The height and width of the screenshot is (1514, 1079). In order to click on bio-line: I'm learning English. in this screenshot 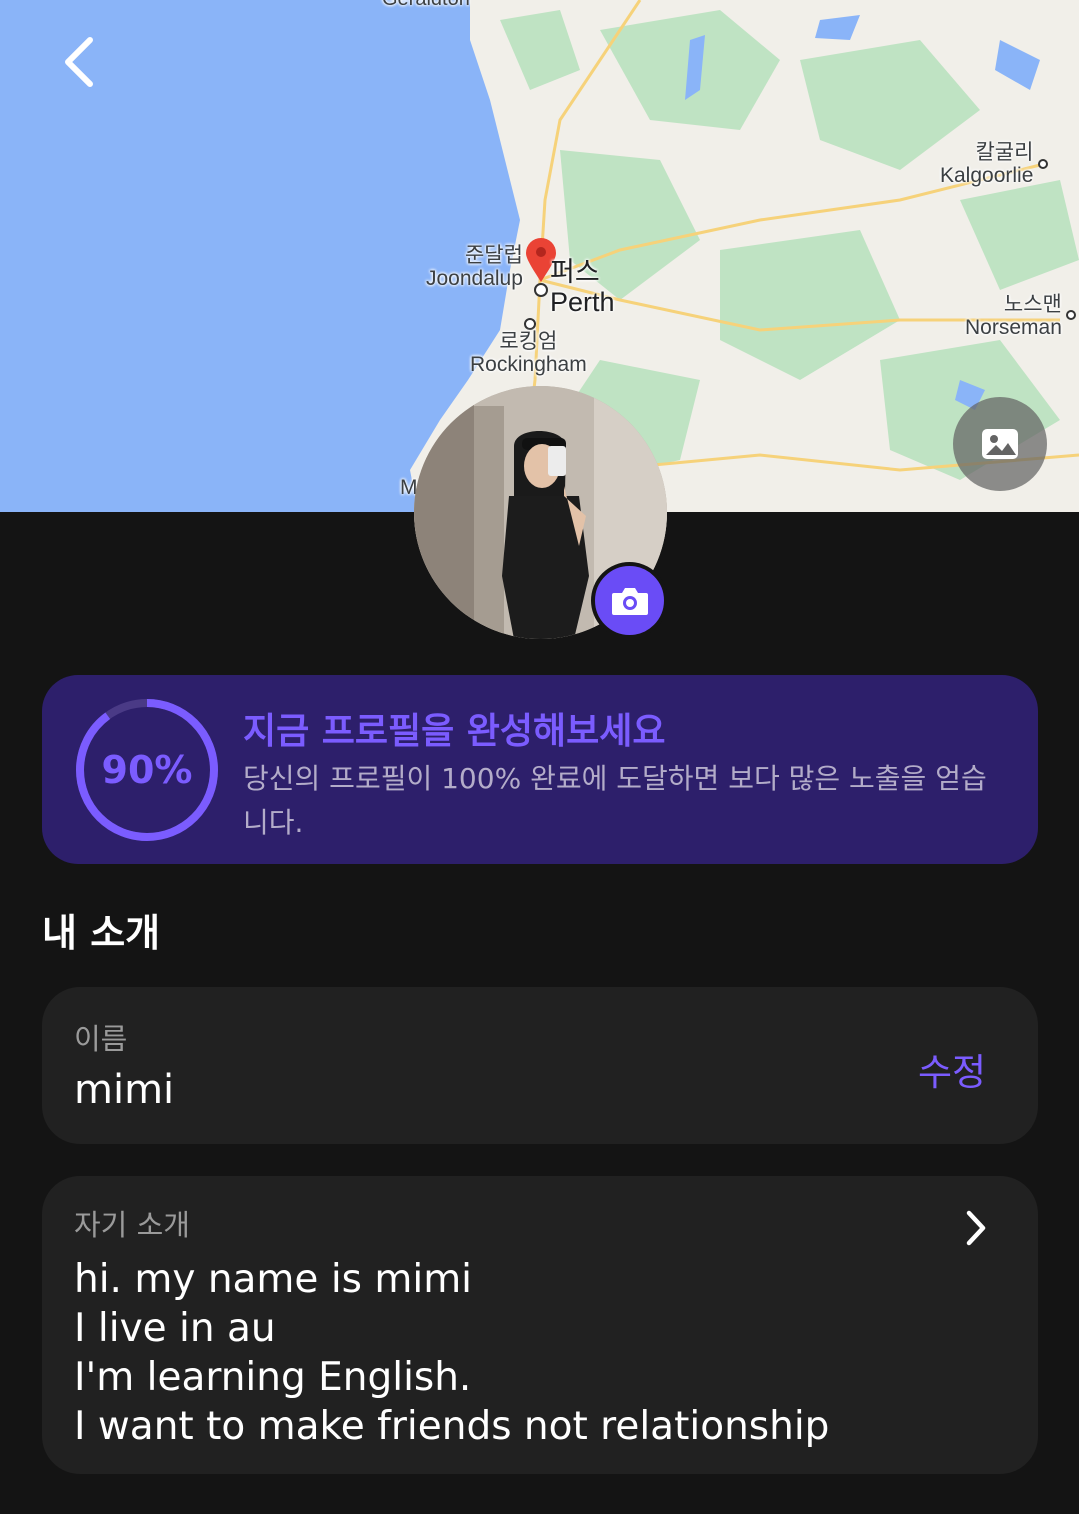, I will do `click(273, 1377)`.